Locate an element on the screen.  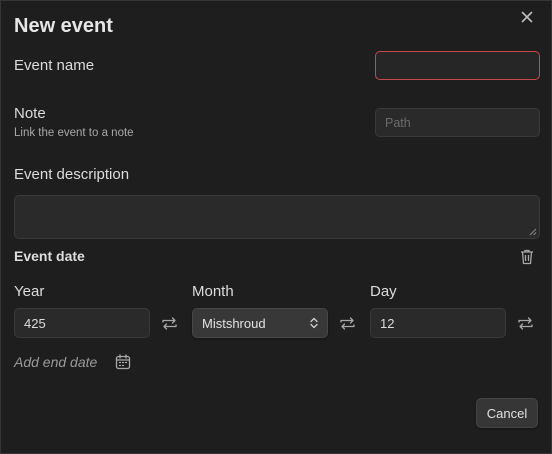
resize-grip-icon is located at coordinates (533, 232).